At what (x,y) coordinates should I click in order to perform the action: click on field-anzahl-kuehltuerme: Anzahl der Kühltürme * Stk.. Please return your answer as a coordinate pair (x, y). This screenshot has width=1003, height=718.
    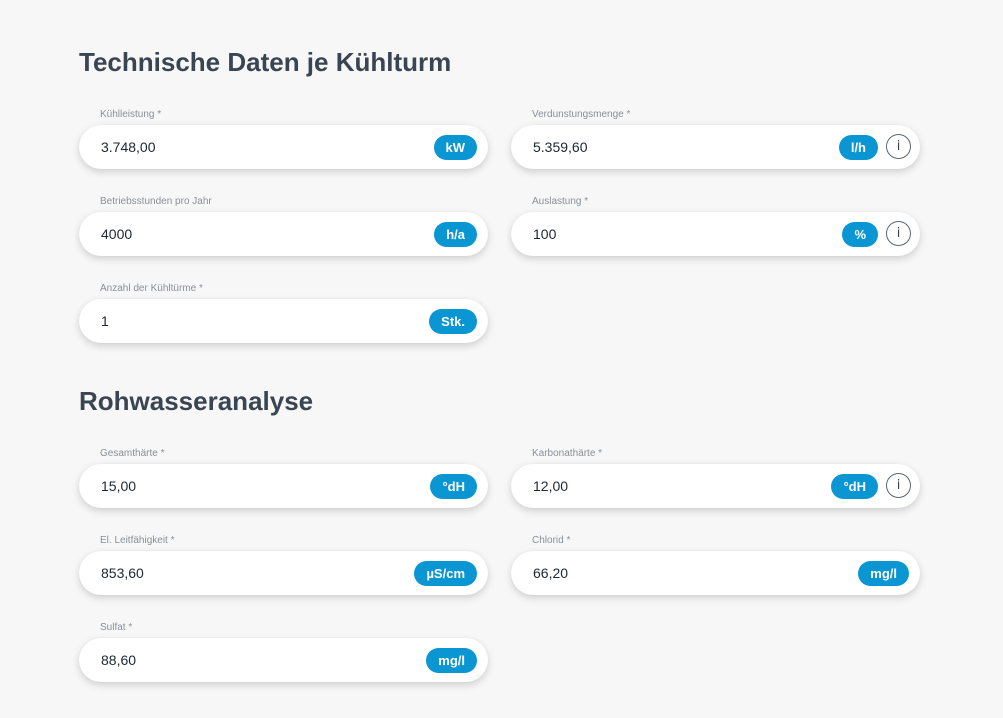
    Looking at the image, I should click on (284, 313).